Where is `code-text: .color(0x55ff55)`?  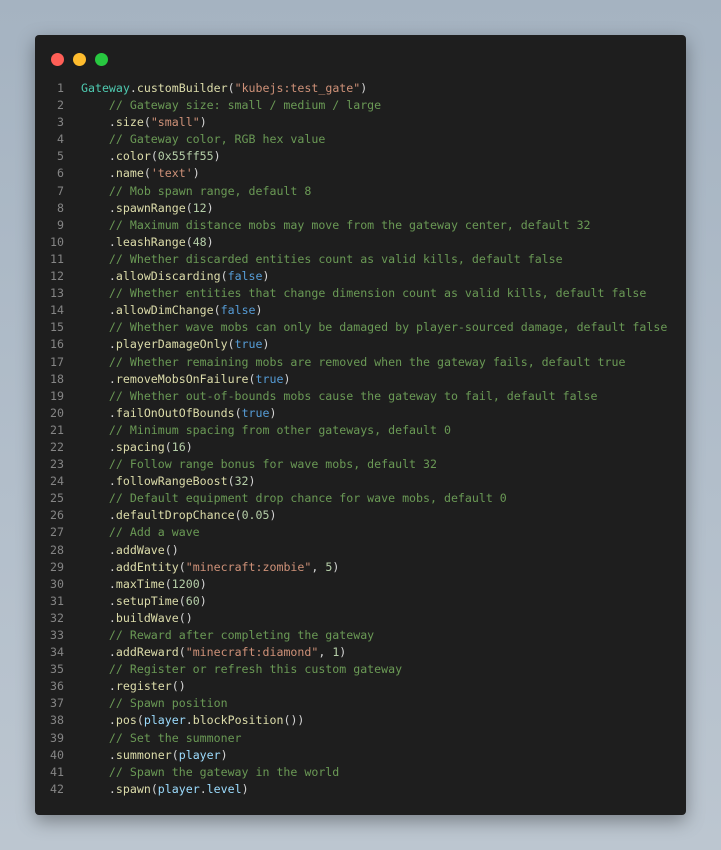 code-text: .color(0x55ff55) is located at coordinates (151, 156).